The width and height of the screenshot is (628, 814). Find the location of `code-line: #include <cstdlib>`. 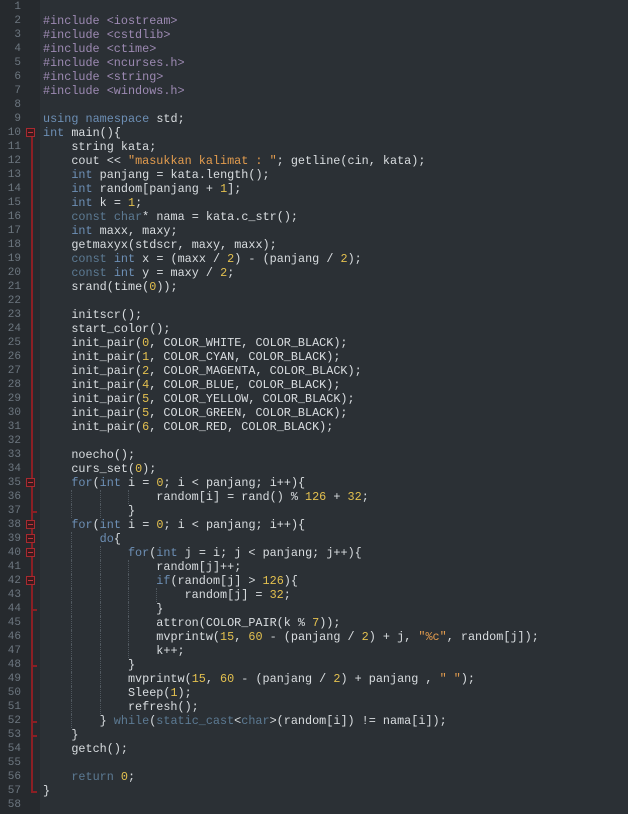

code-line: #include <cstdlib> is located at coordinates (106, 35).